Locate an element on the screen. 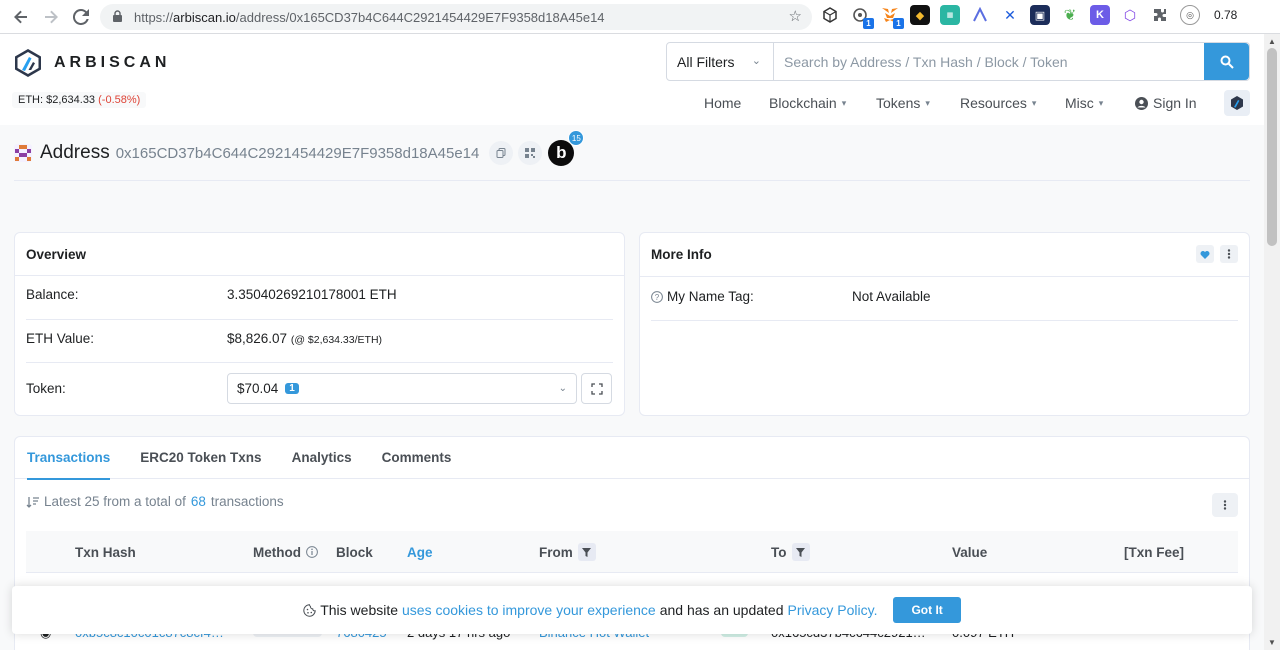  puzzle-extensions-icon is located at coordinates (1160, 15).